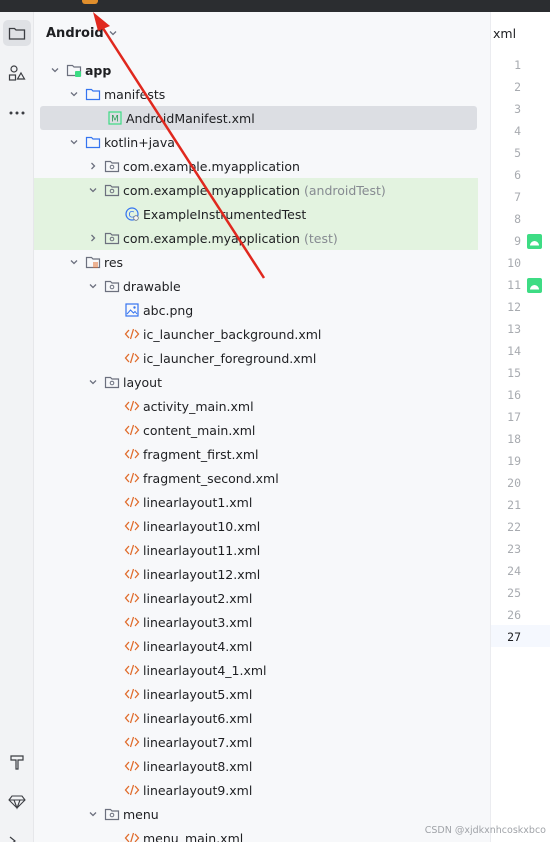 The width and height of the screenshot is (550, 842). Describe the element at coordinates (230, 358) in the screenshot. I see `tree-node-label: ic_launcher_foreground.xml` at that location.